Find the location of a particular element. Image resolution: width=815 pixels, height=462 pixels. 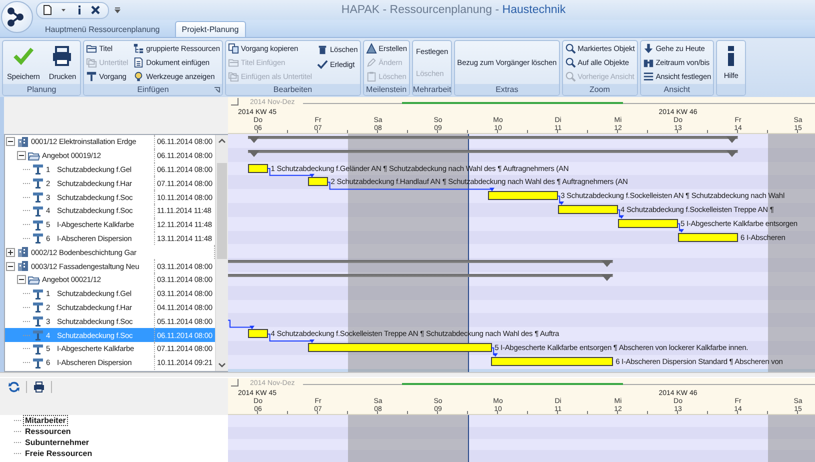

info-icon is located at coordinates (731, 56).